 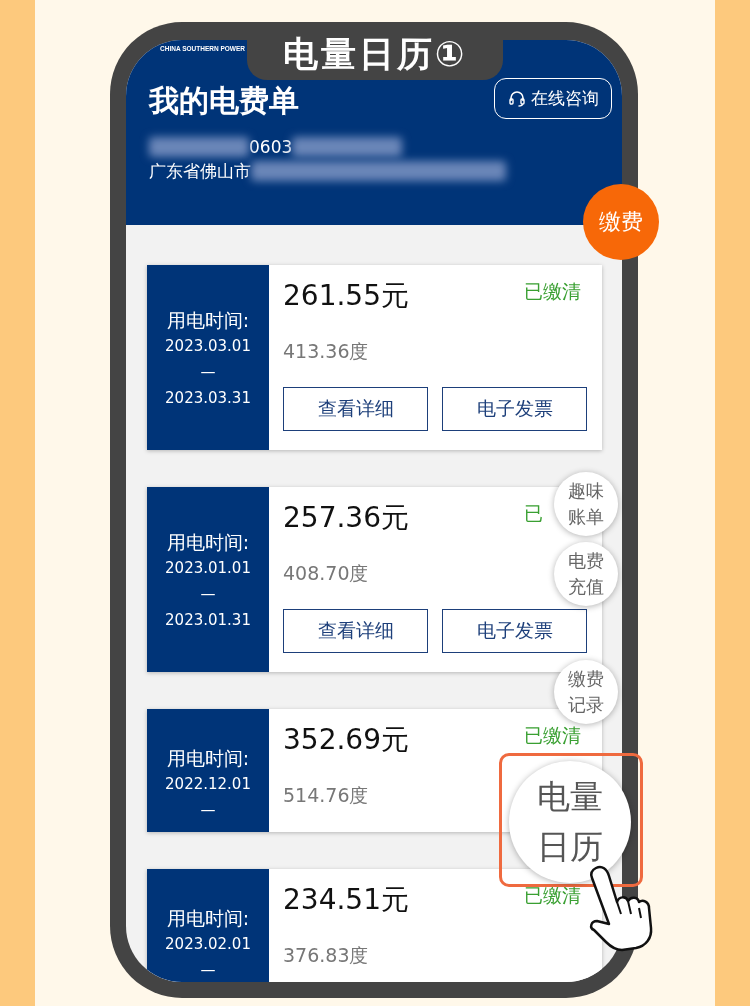 What do you see at coordinates (208, 568) in the screenshot?
I see `start-date: 2023.01.01` at bounding box center [208, 568].